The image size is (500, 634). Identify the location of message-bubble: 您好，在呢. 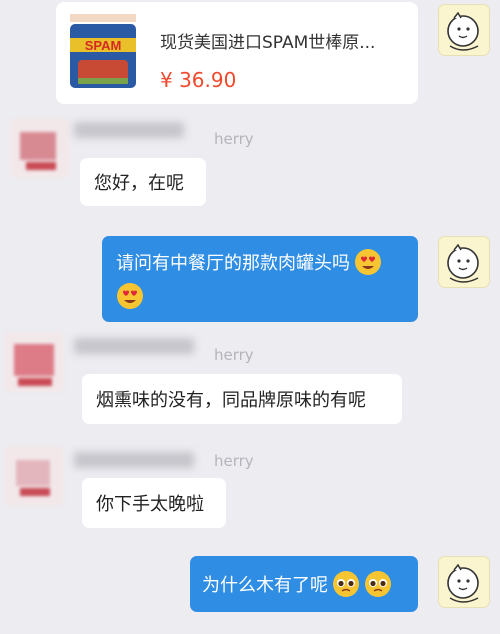
(143, 182).